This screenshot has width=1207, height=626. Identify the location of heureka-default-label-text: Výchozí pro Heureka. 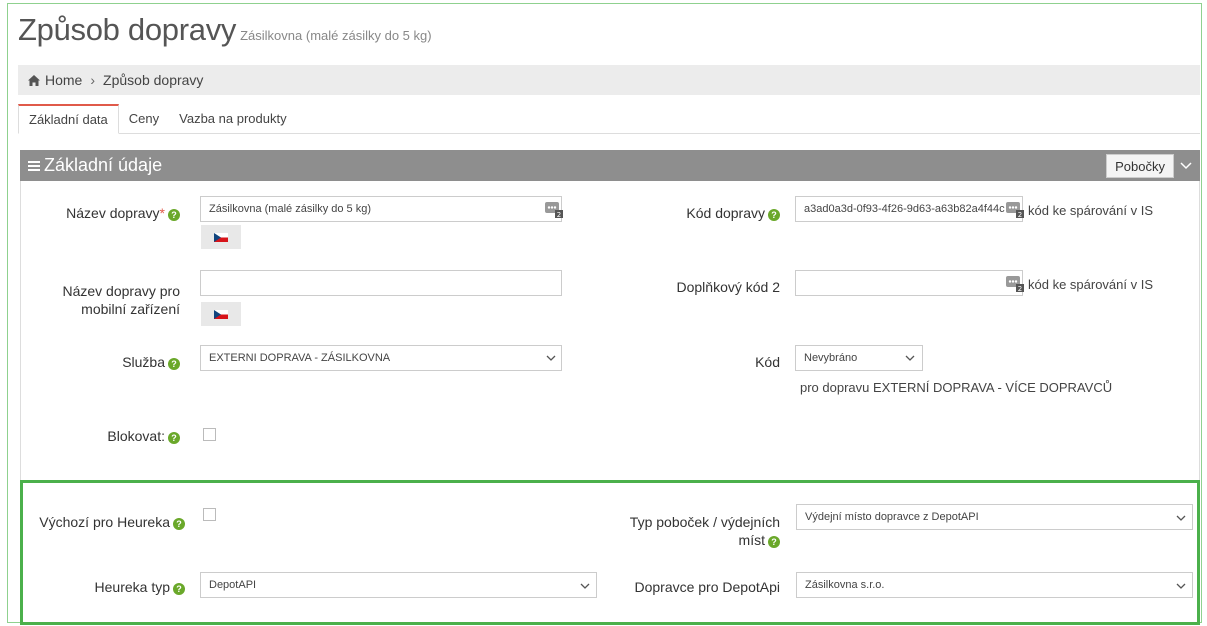
(104, 522).